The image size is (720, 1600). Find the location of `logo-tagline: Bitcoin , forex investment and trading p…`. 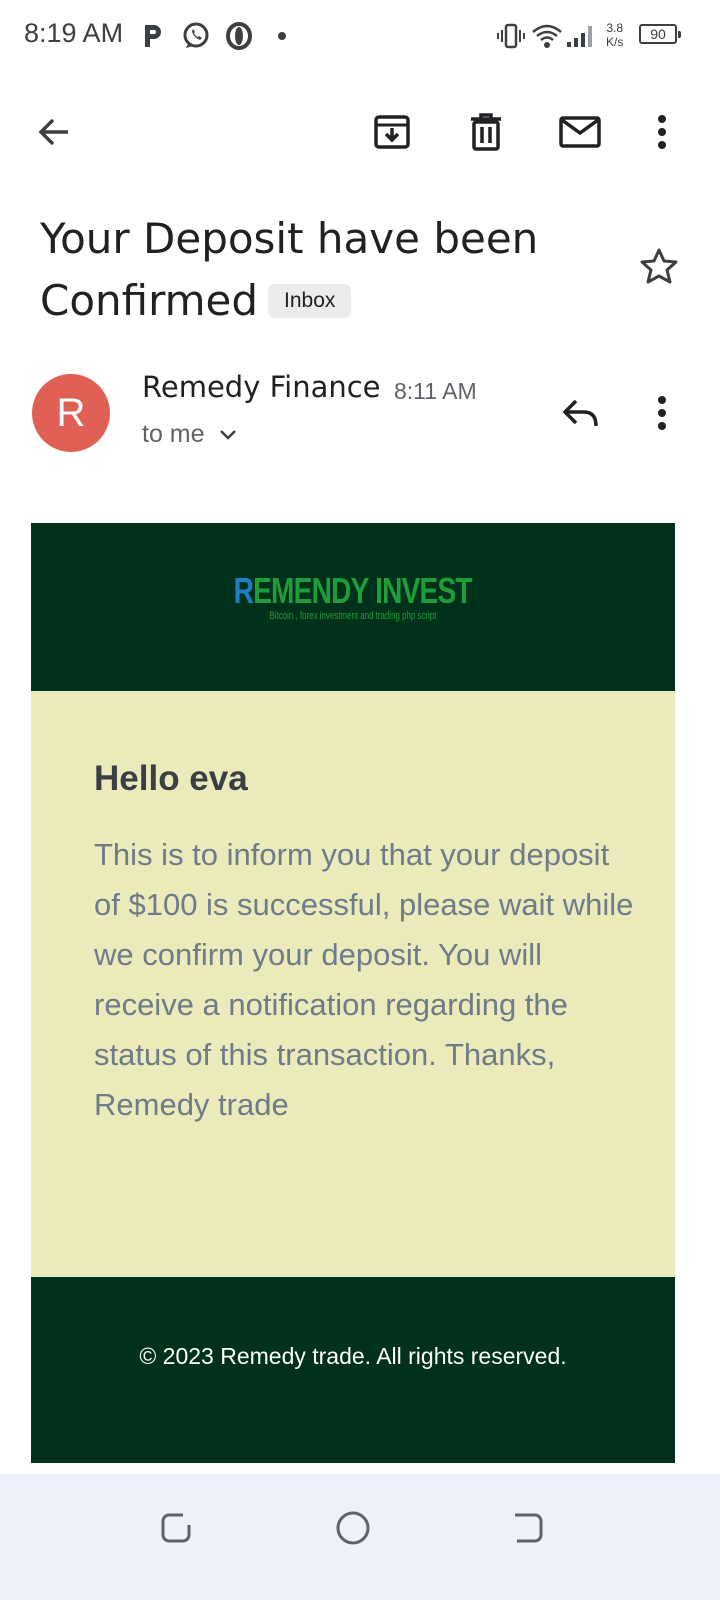

logo-tagline: Bitcoin , forex investment and trading p… is located at coordinates (353, 616).